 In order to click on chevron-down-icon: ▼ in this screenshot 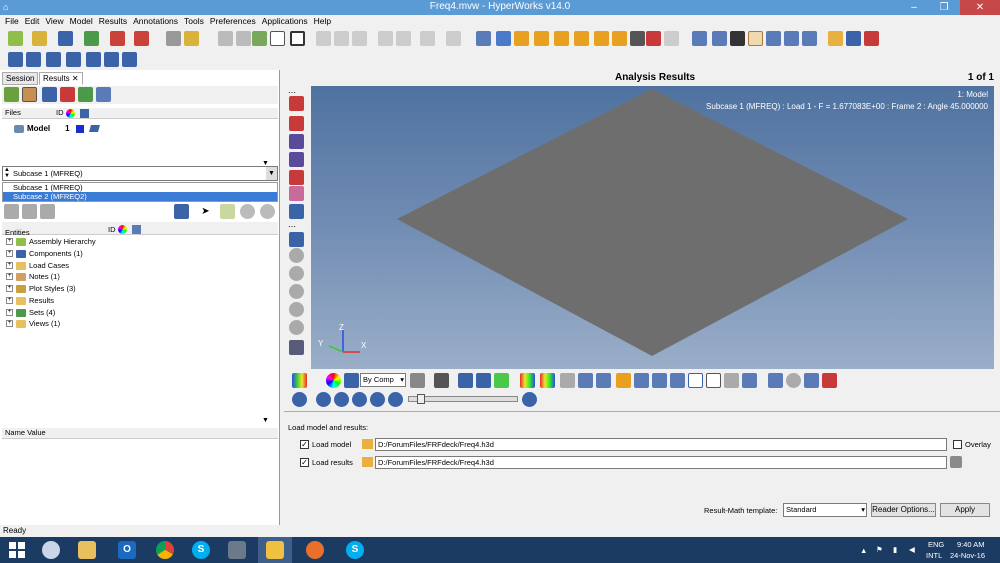, I will do `click(271, 173)`.